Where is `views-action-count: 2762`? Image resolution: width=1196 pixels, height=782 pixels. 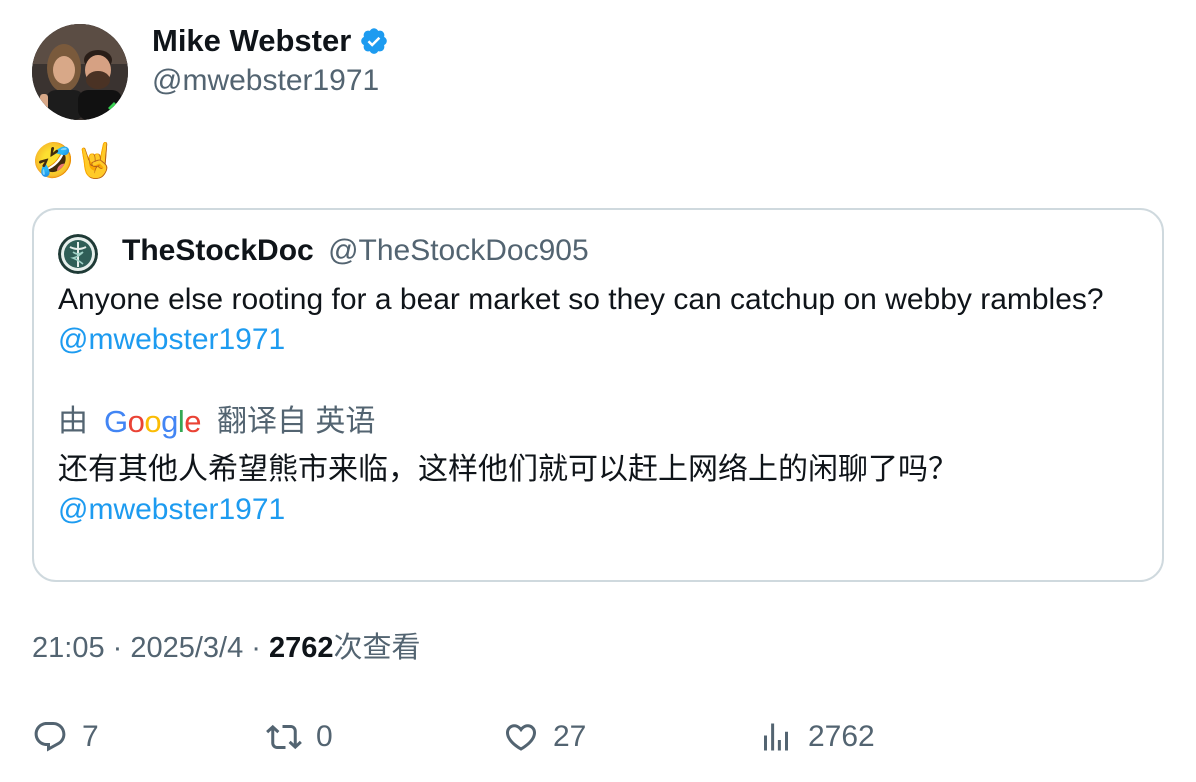 views-action-count: 2762 is located at coordinates (841, 736).